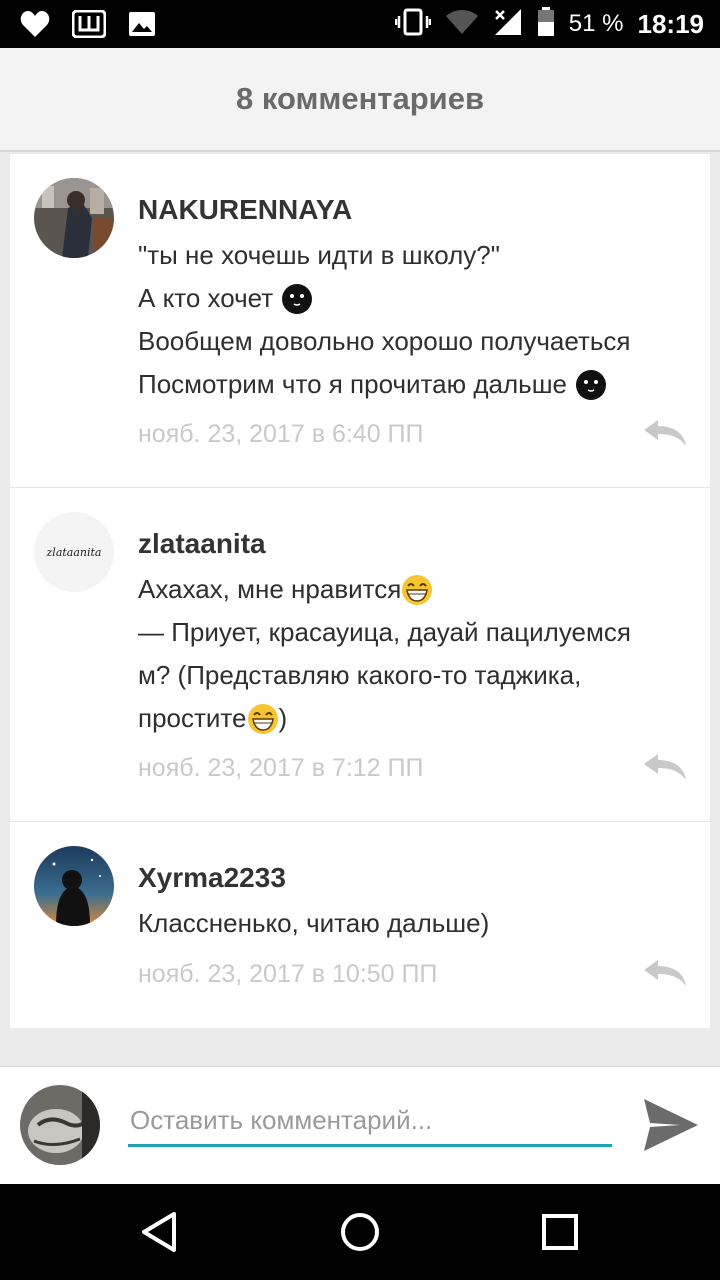 The image size is (720, 1280). What do you see at coordinates (353, 384) in the screenshot?
I see `comment-line-text: Посмотрим что я прочитаю дальше` at bounding box center [353, 384].